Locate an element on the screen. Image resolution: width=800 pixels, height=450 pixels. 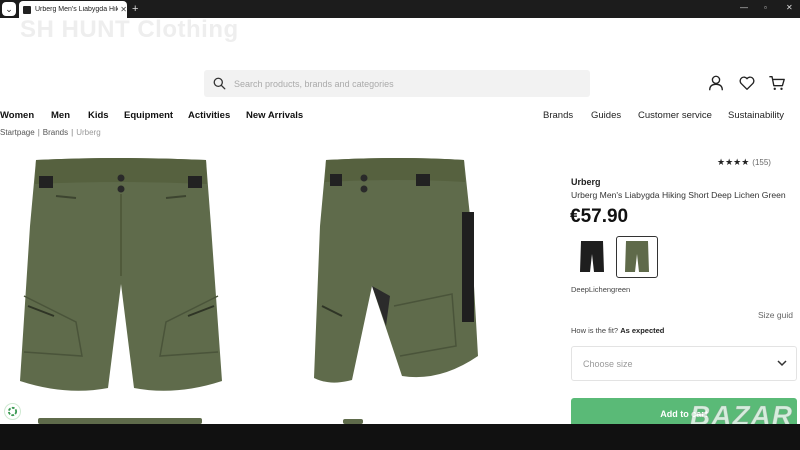
window-close-button: ✕ is located at coordinates (789, 7).